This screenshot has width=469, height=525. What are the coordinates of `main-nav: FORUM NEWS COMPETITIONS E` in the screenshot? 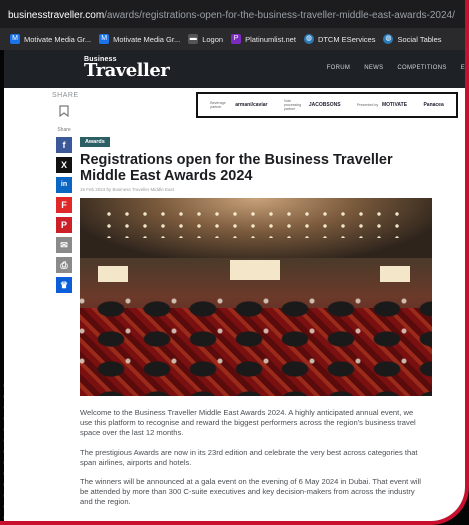 It's located at (396, 68).